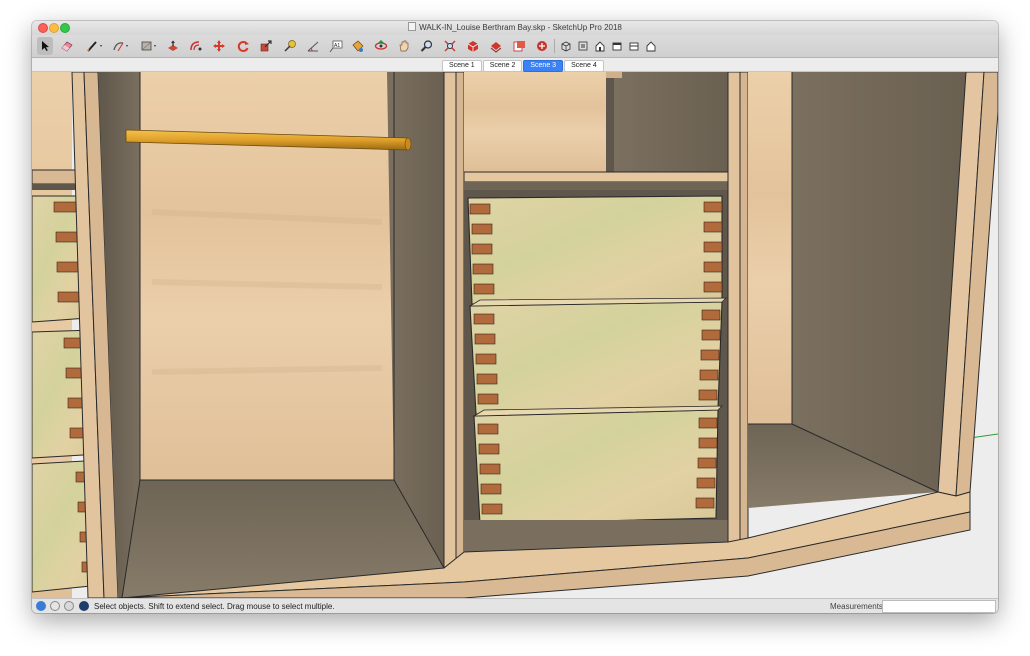 The image size is (1030, 656). What do you see at coordinates (196, 46) in the screenshot?
I see `offset-icon` at bounding box center [196, 46].